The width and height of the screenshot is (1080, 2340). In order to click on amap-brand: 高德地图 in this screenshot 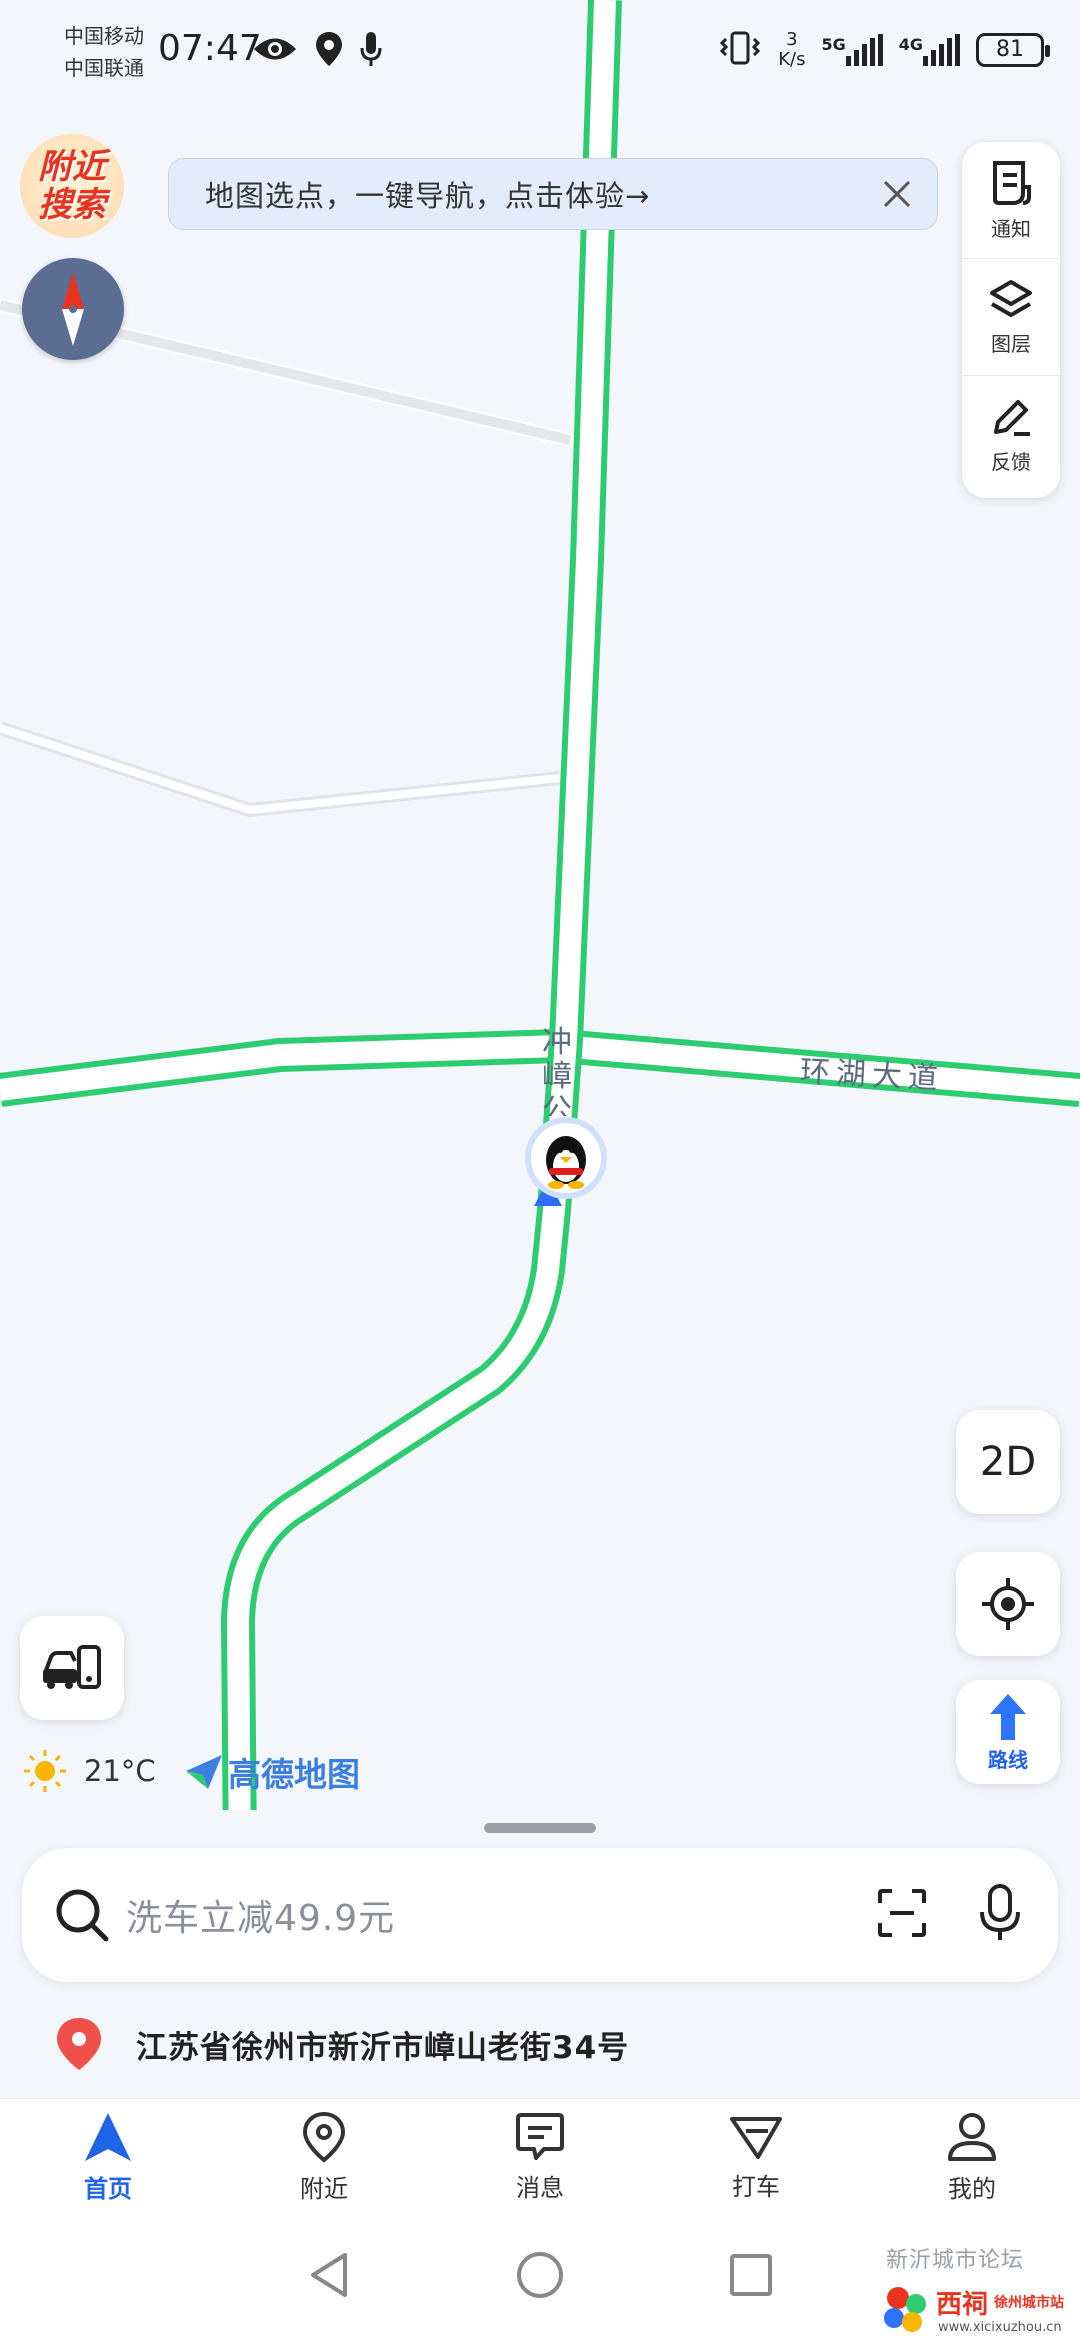, I will do `click(272, 1772)`.